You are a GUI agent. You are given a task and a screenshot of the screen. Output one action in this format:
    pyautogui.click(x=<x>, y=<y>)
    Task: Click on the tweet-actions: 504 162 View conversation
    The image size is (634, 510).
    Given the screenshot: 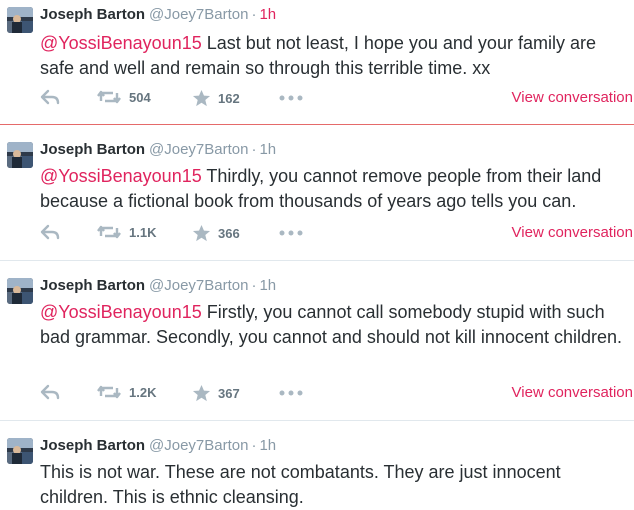 What is the action you would take?
    pyautogui.click(x=317, y=100)
    